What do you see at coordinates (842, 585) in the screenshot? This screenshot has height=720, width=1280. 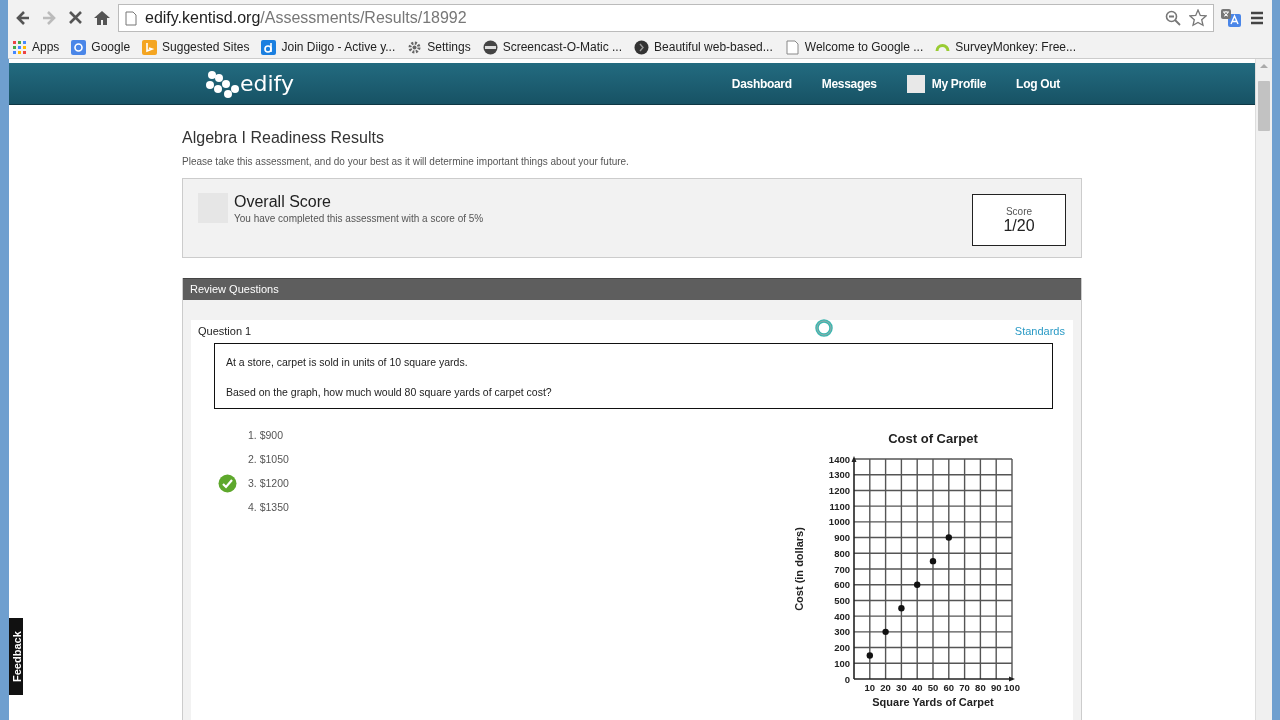 I see `axis-tick-label: 600` at bounding box center [842, 585].